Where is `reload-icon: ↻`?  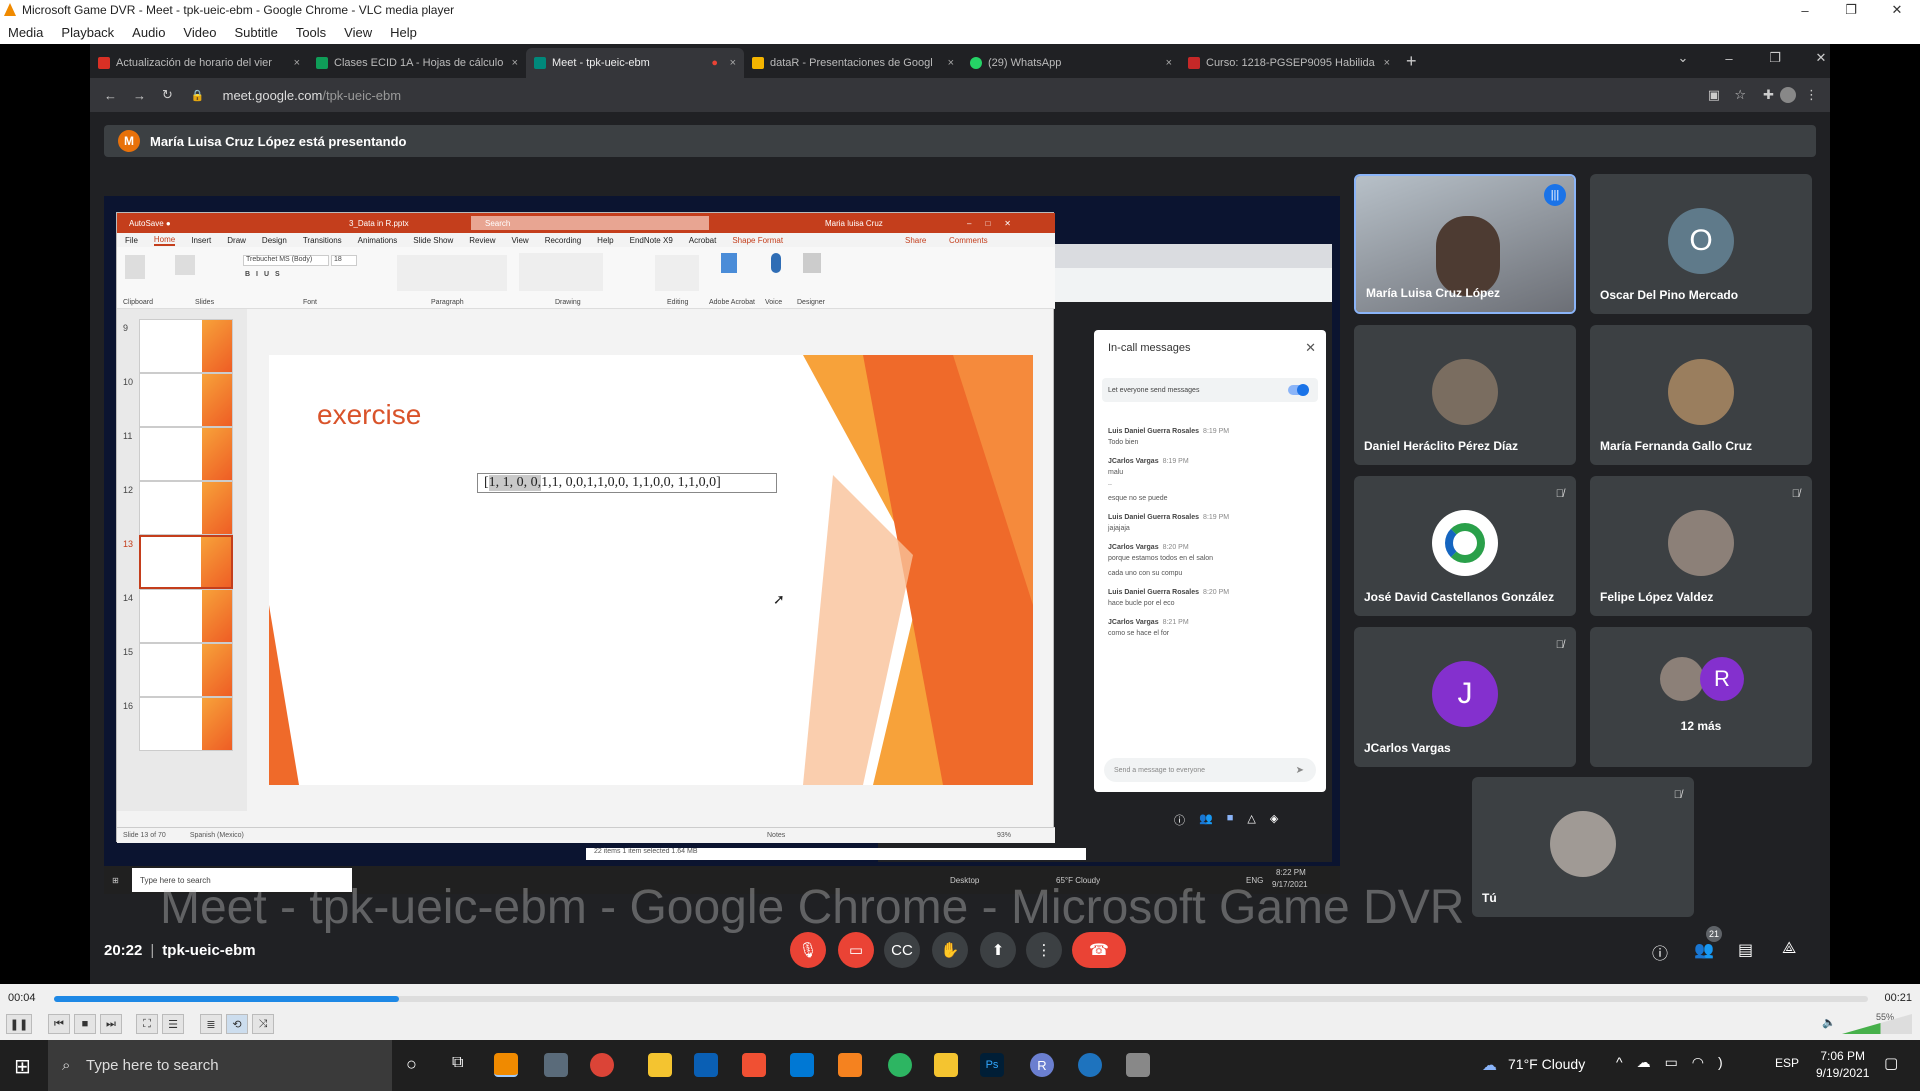 reload-icon: ↻ is located at coordinates (167, 95).